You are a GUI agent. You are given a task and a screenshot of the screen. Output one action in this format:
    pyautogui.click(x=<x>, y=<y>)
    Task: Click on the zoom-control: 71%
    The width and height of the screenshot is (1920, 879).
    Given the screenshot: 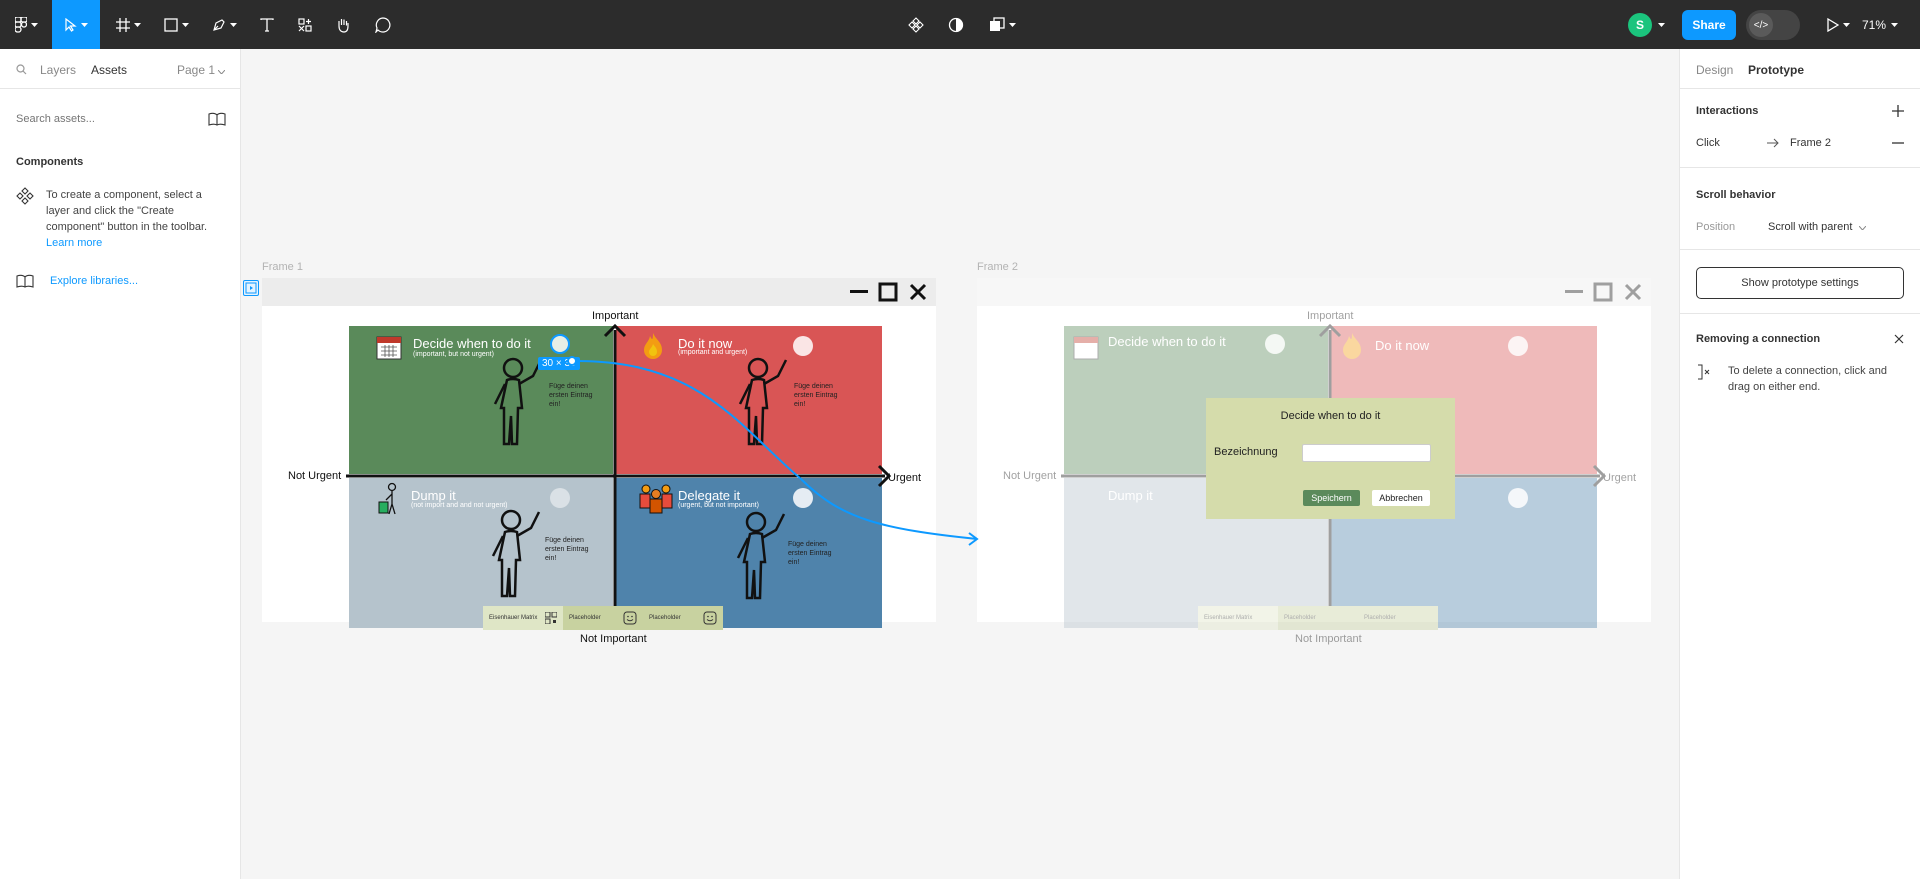 What is the action you would take?
    pyautogui.click(x=1880, y=24)
    